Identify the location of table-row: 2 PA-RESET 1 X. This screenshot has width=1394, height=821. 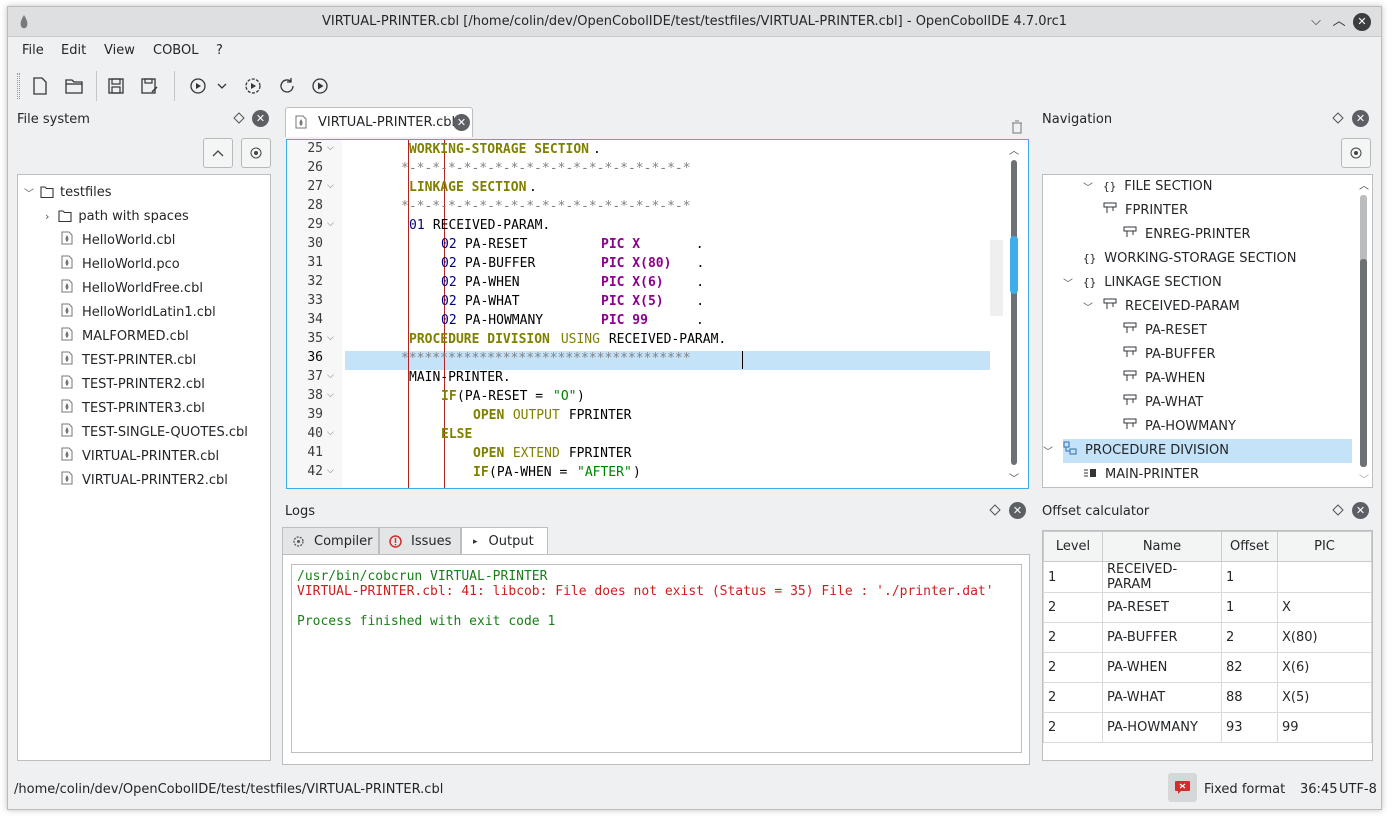
(1207, 607).